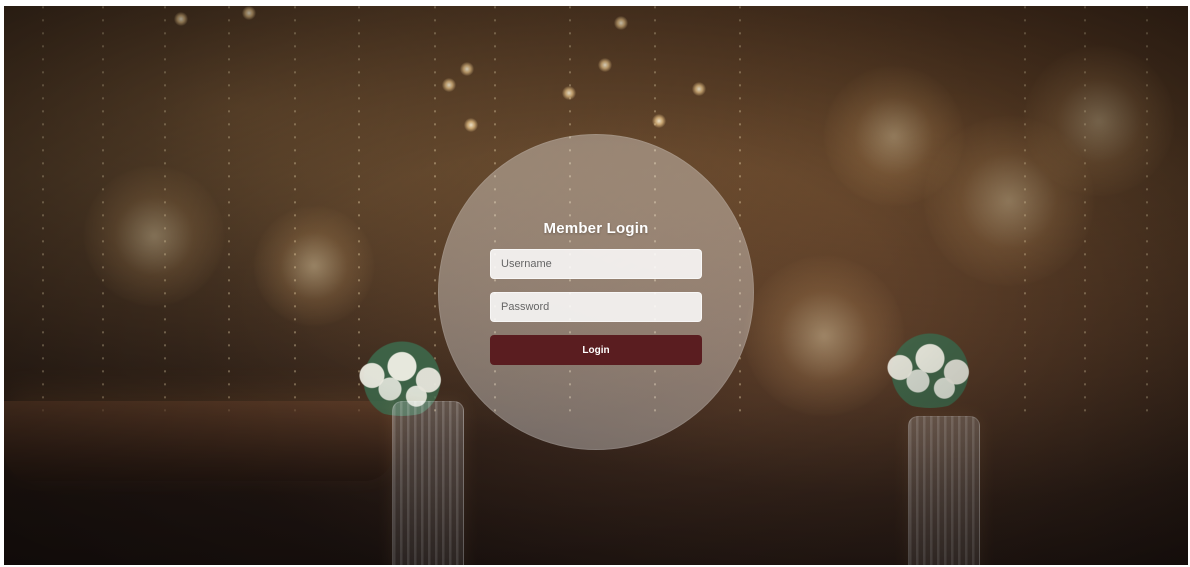 The image size is (1190, 567). I want to click on login-button: Login, so click(596, 350).